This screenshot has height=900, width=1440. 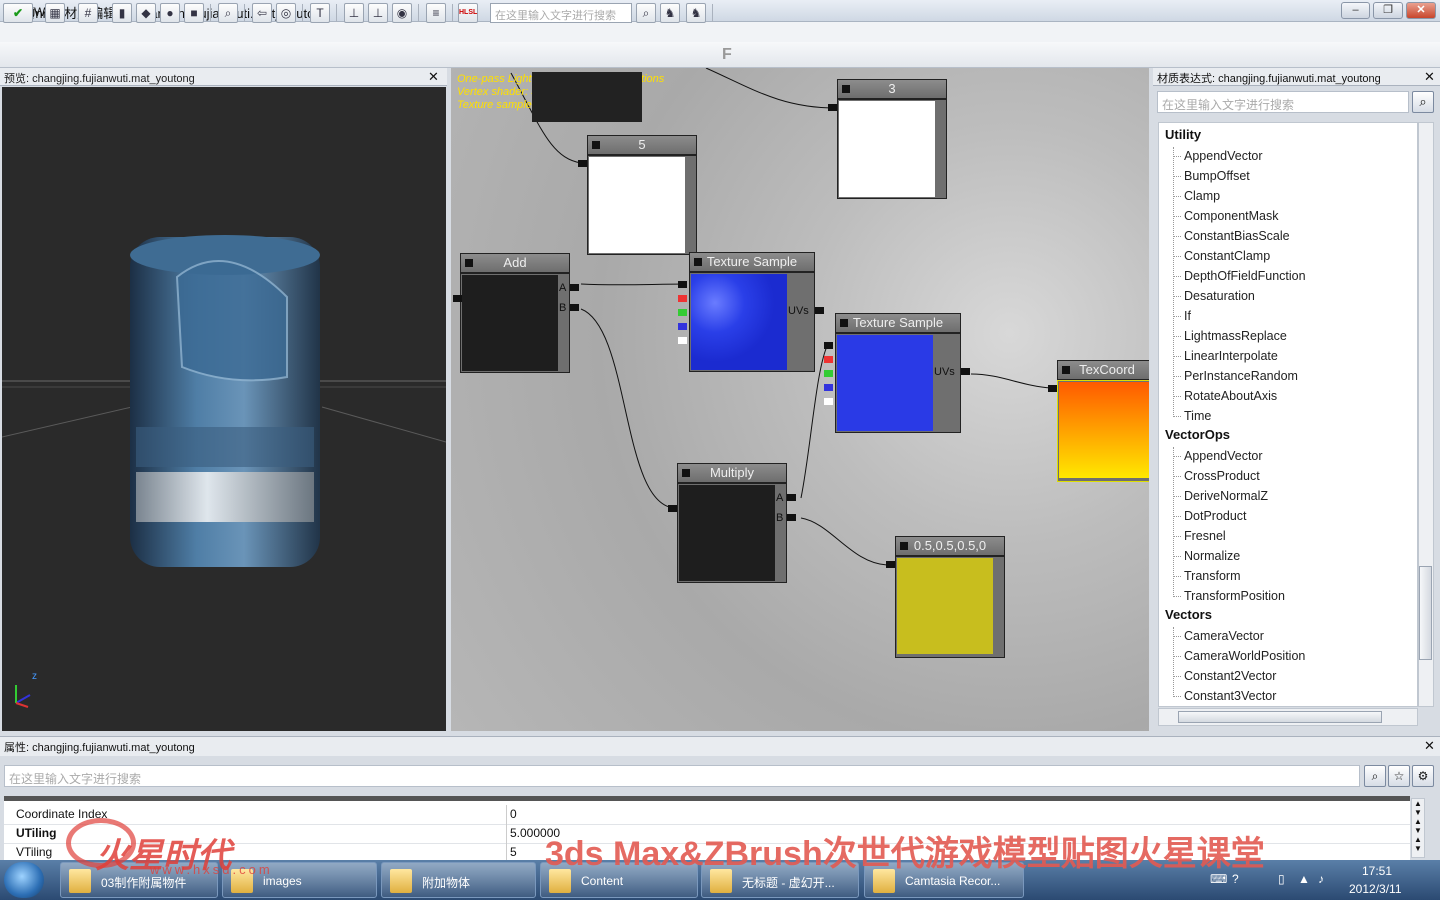 What do you see at coordinates (402, 13) in the screenshot?
I see `eye-icon: ◉` at bounding box center [402, 13].